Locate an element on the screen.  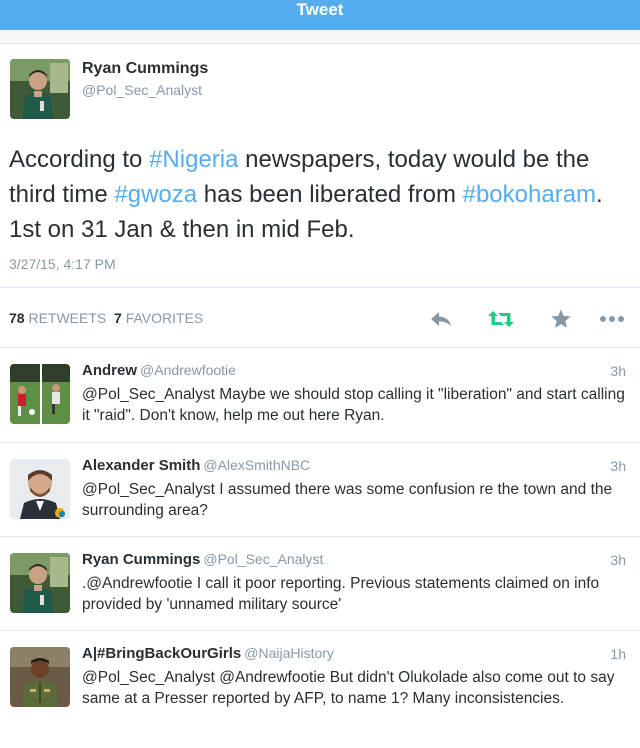
reply-author: Andrew @Andrewfootie is located at coordinates (159, 370).